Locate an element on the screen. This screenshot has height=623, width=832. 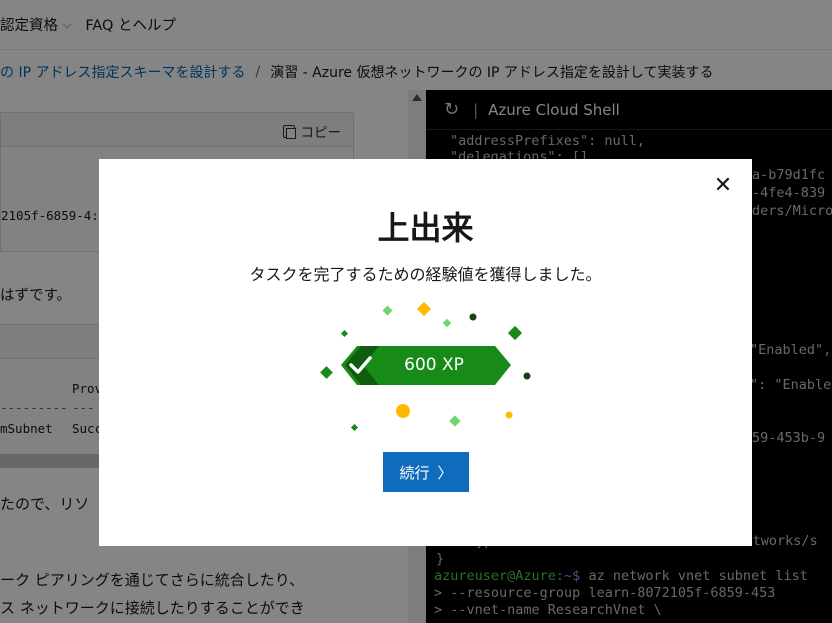
close-icon: ✕ is located at coordinates (723, 186).